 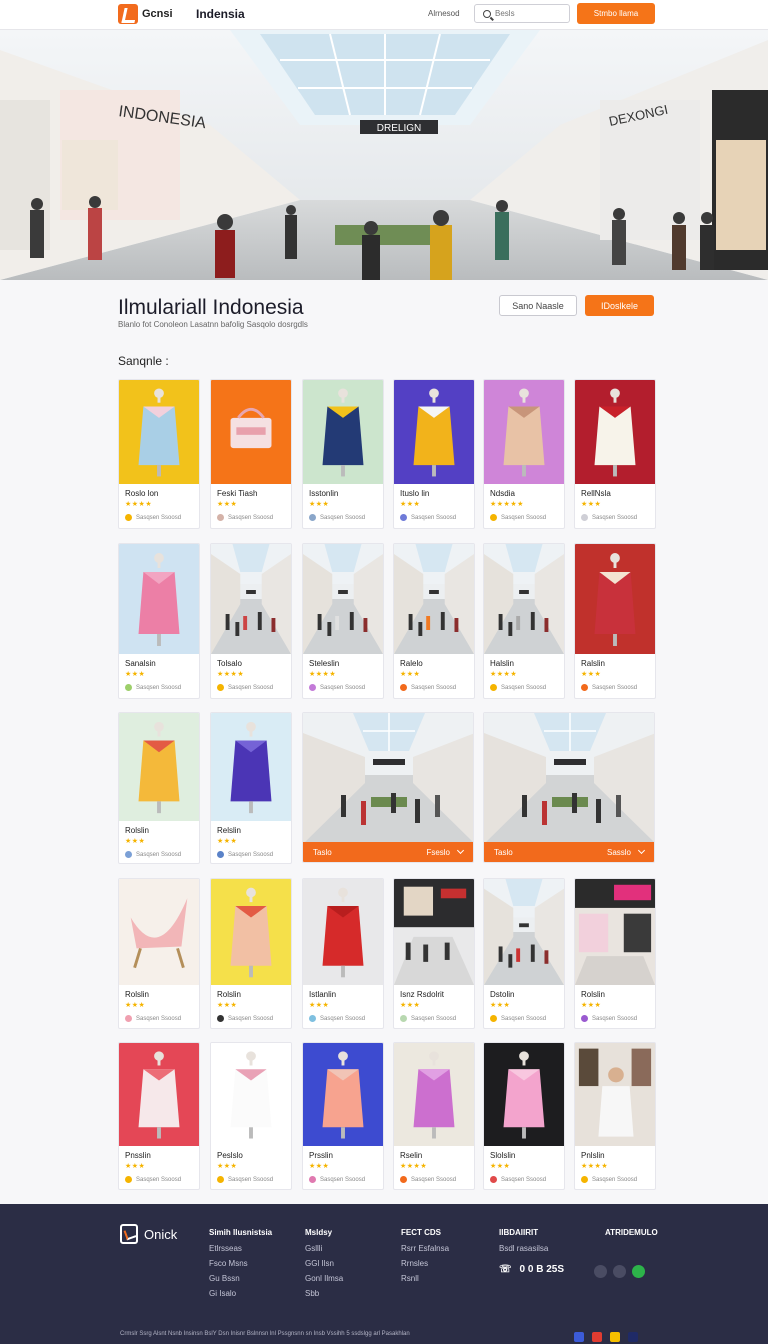 I want to click on product-card: Isnz Rsdolrit ★★★ Sasqsen Ssoosd, so click(x=434, y=953).